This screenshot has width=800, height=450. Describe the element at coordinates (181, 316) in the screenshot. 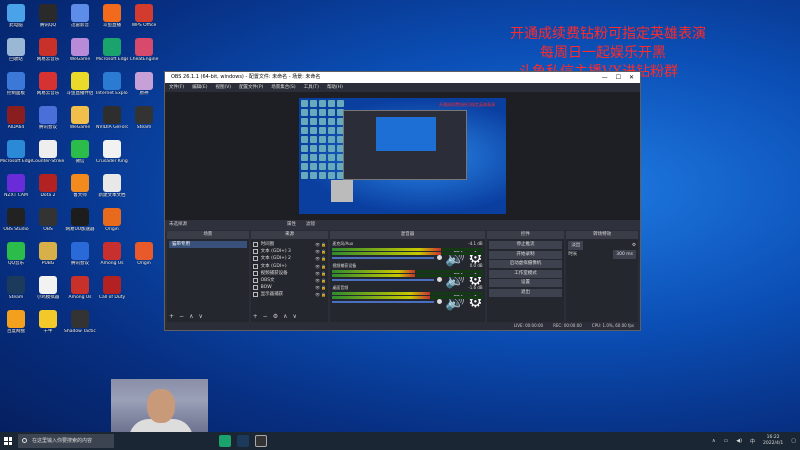

I see `remove-scene-icon: −` at that location.